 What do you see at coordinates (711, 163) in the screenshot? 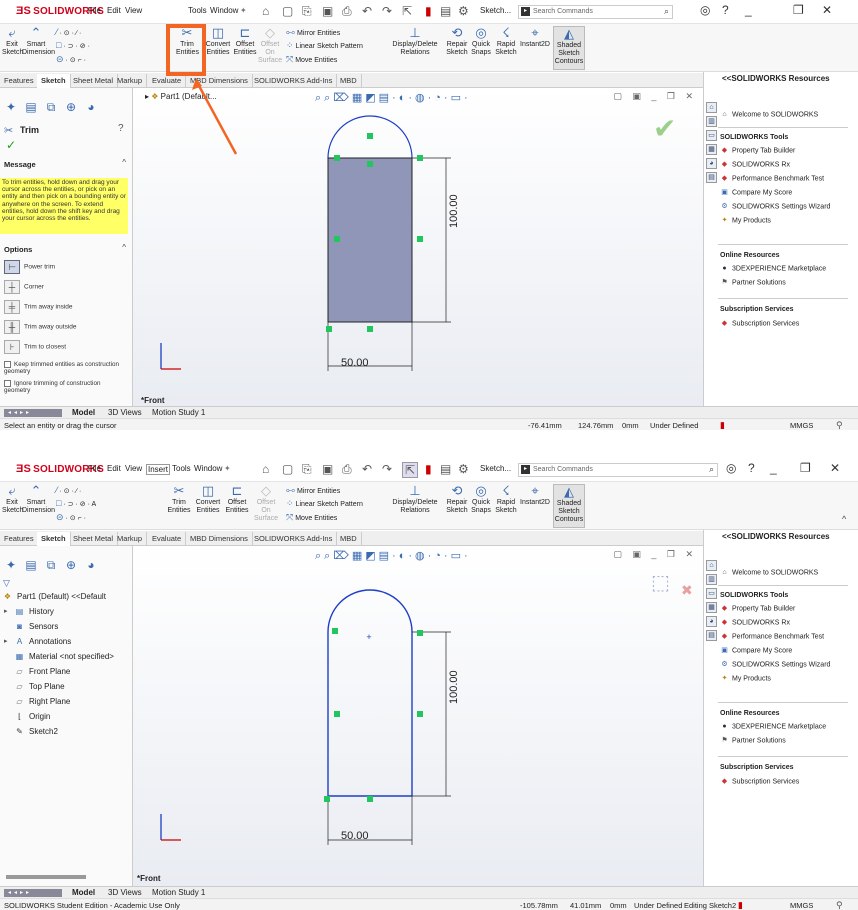
I see `appearances-tab-icon: ◕` at bounding box center [711, 163].